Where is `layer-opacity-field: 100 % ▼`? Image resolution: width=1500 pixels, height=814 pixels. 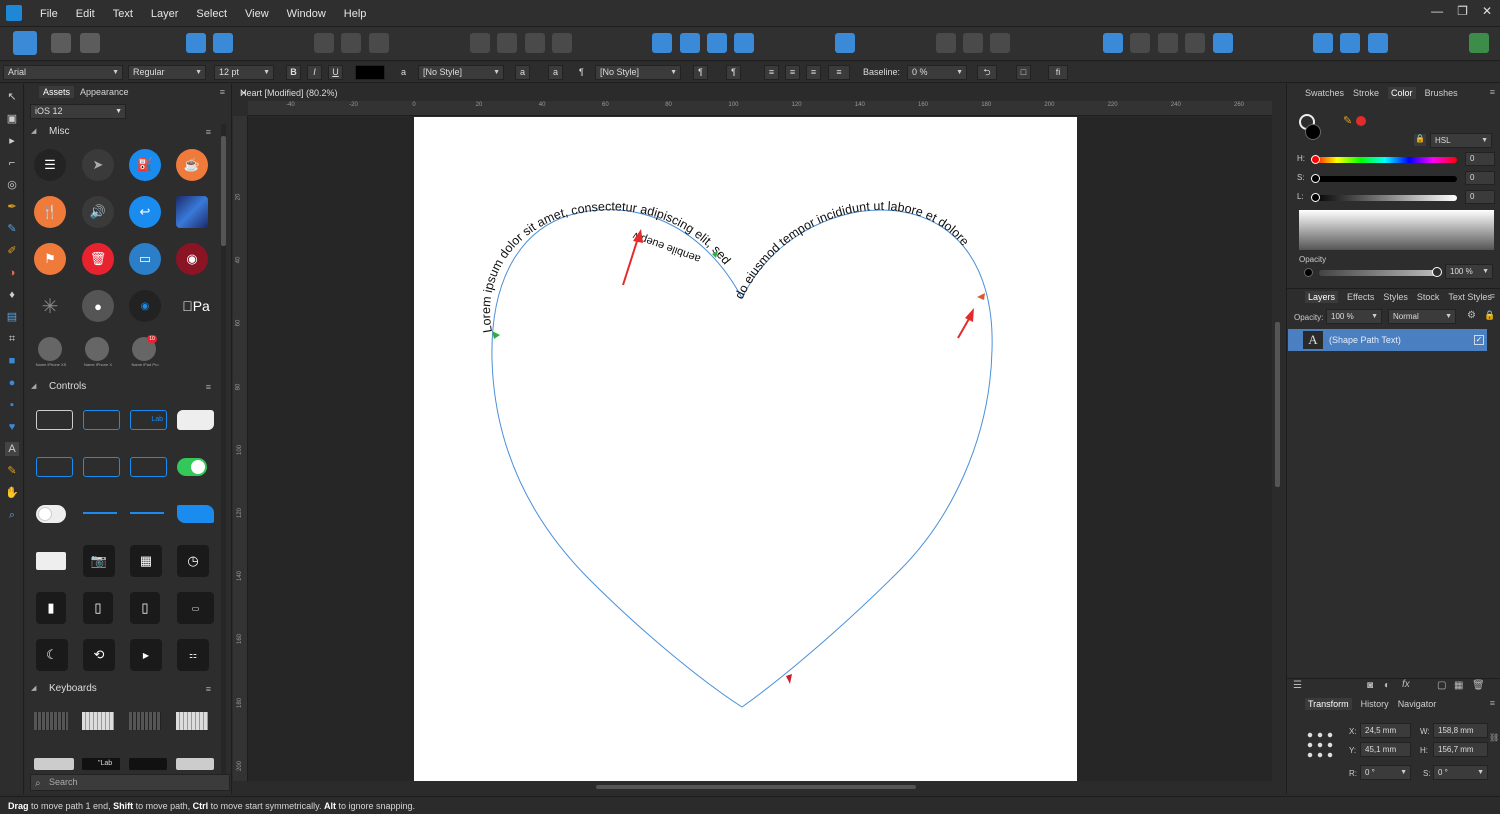 layer-opacity-field: 100 % ▼ is located at coordinates (1354, 316).